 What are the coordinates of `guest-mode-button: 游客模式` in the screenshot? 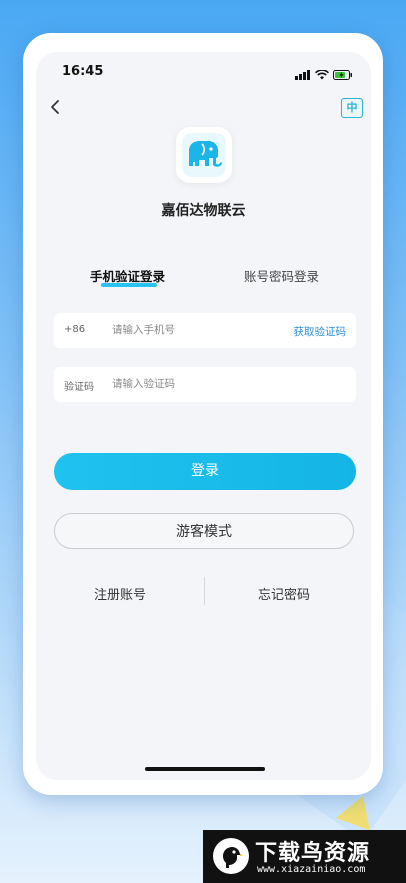 It's located at (204, 531).